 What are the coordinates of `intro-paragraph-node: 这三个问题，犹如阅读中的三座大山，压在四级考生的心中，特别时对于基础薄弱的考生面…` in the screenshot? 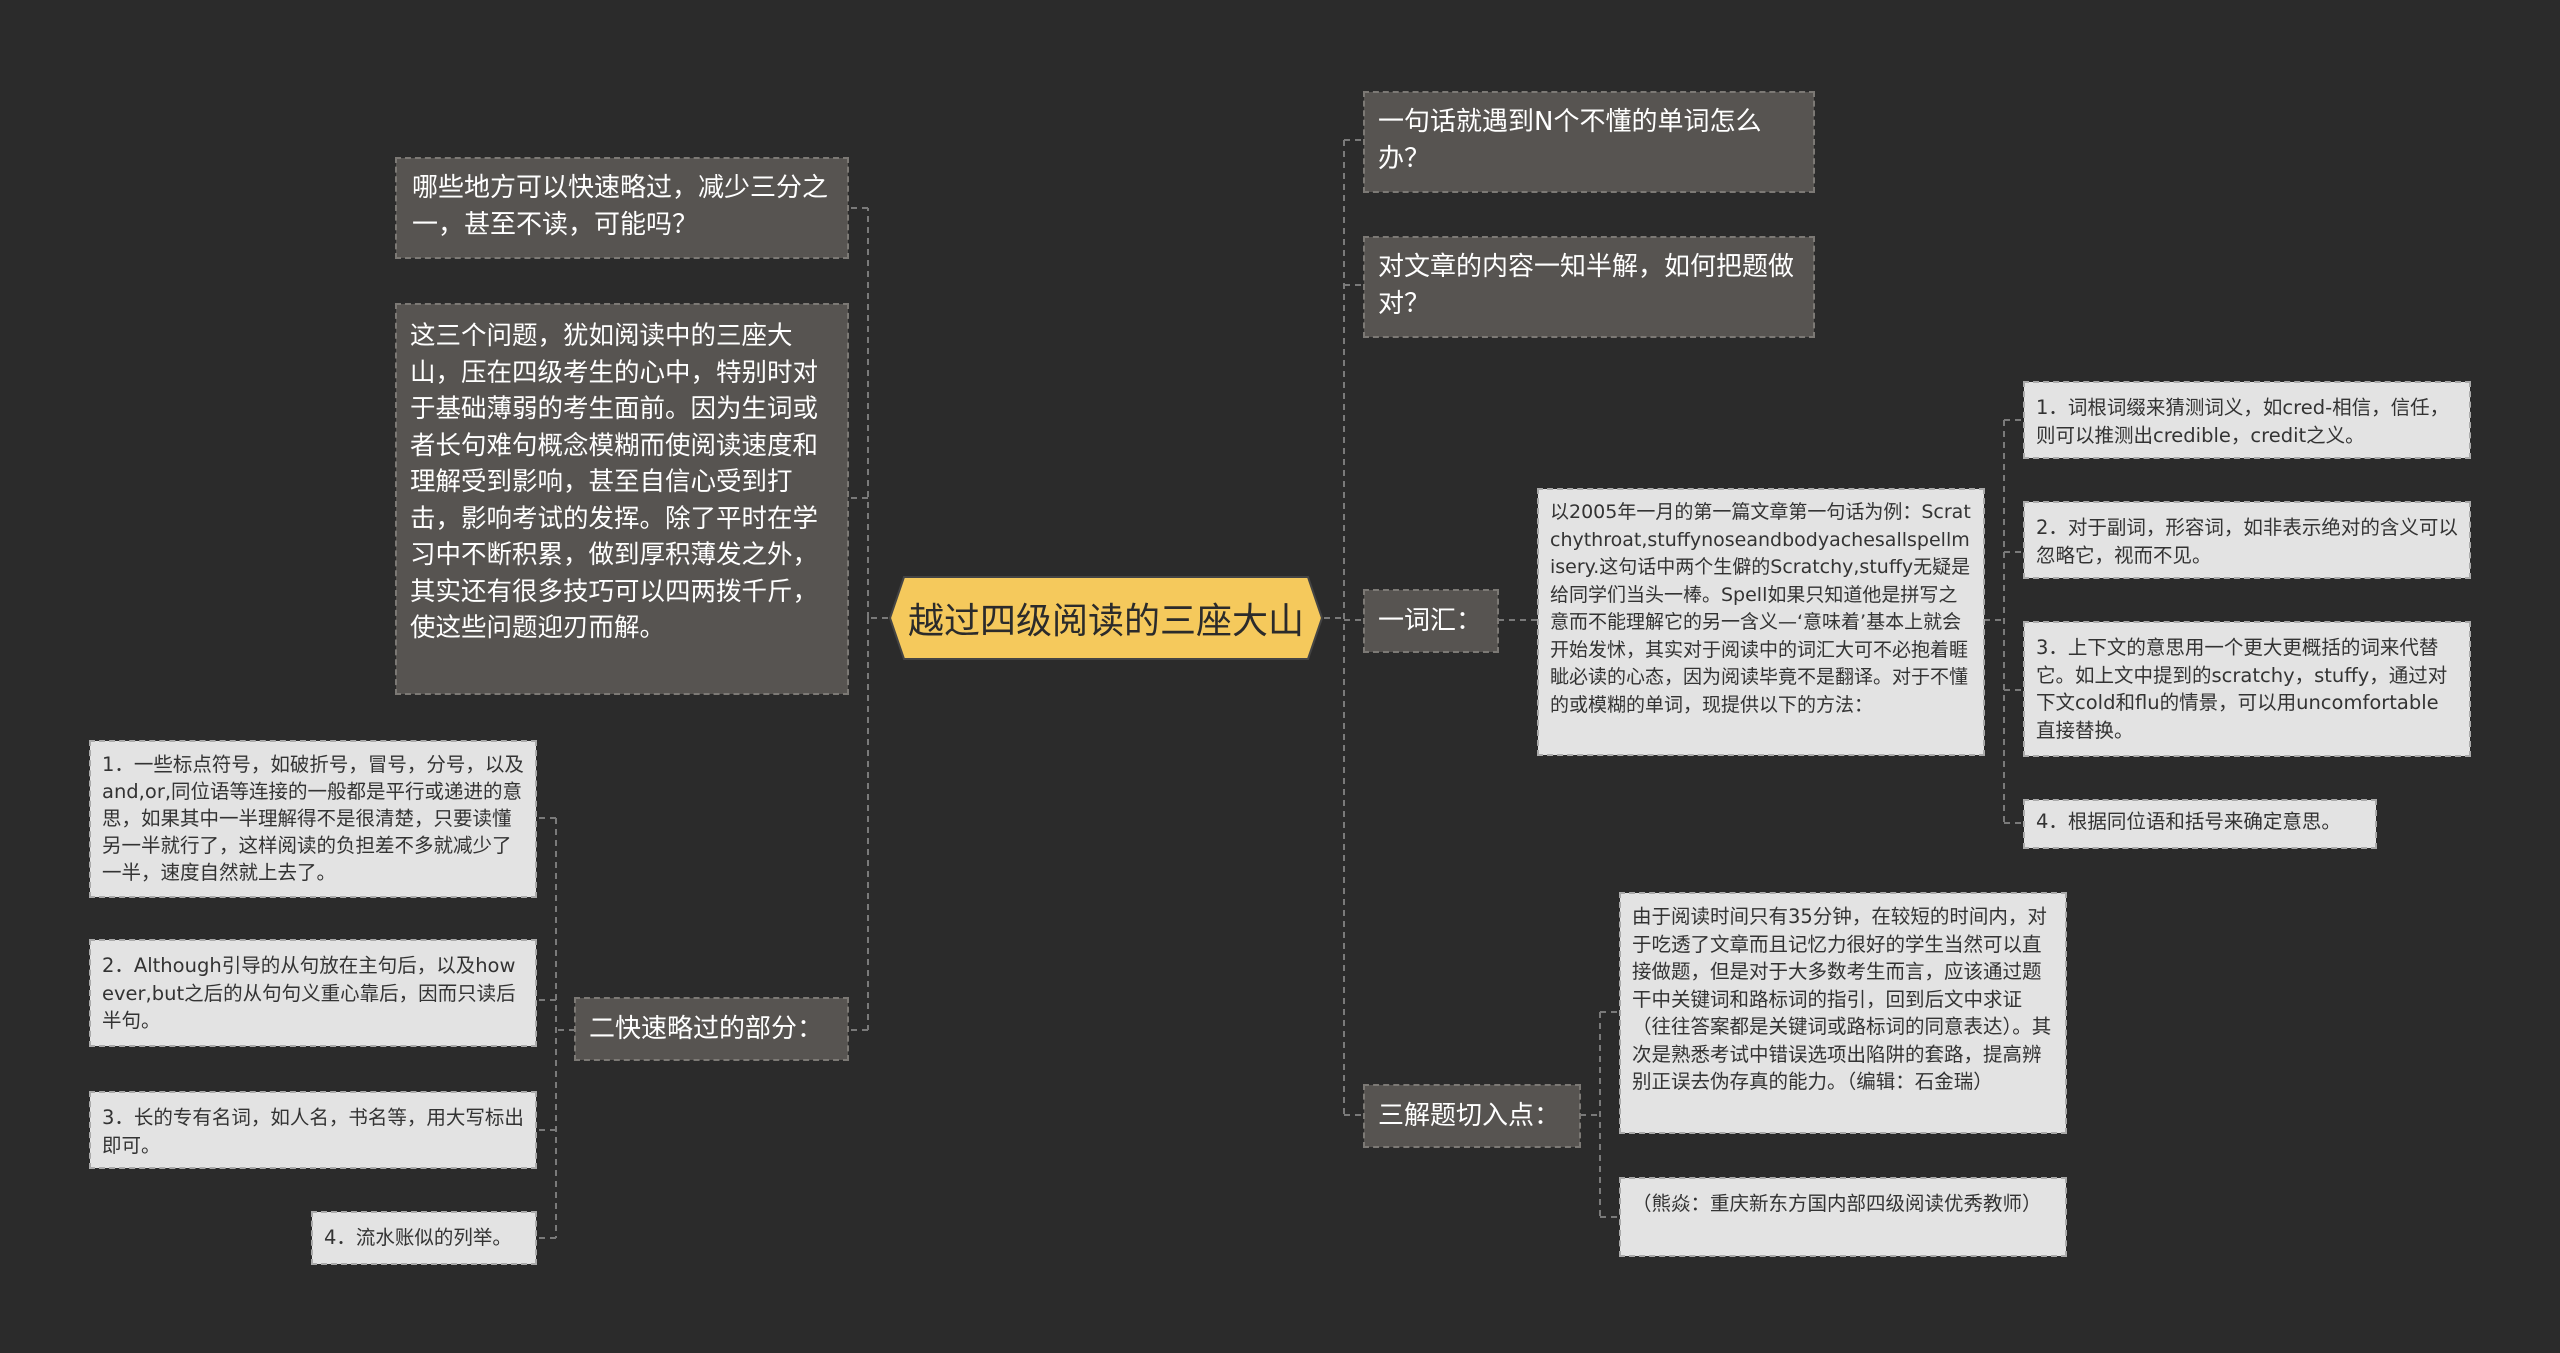 It's located at (622, 499).